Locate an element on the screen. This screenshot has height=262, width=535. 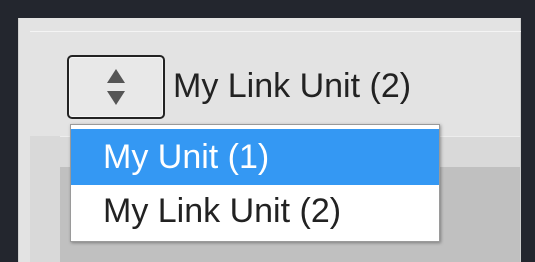
unit-select-button is located at coordinates (116, 87).